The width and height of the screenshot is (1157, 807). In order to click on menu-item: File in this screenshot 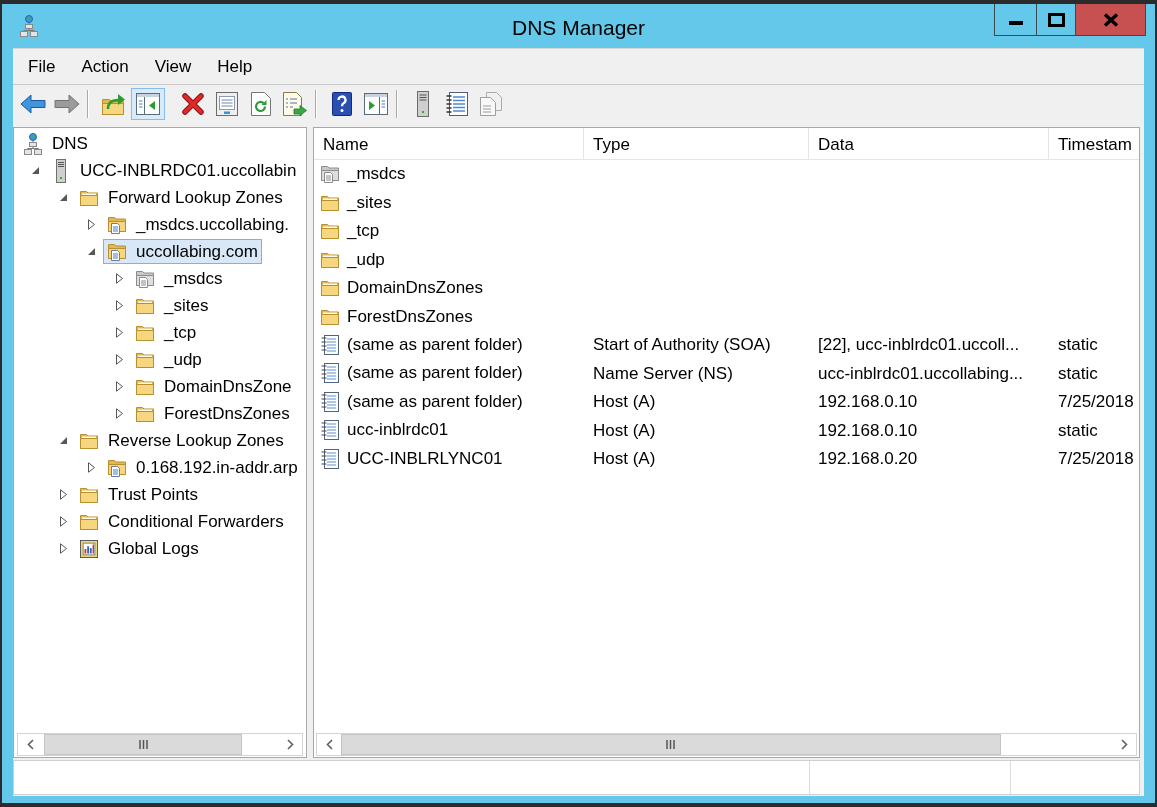, I will do `click(42, 66)`.